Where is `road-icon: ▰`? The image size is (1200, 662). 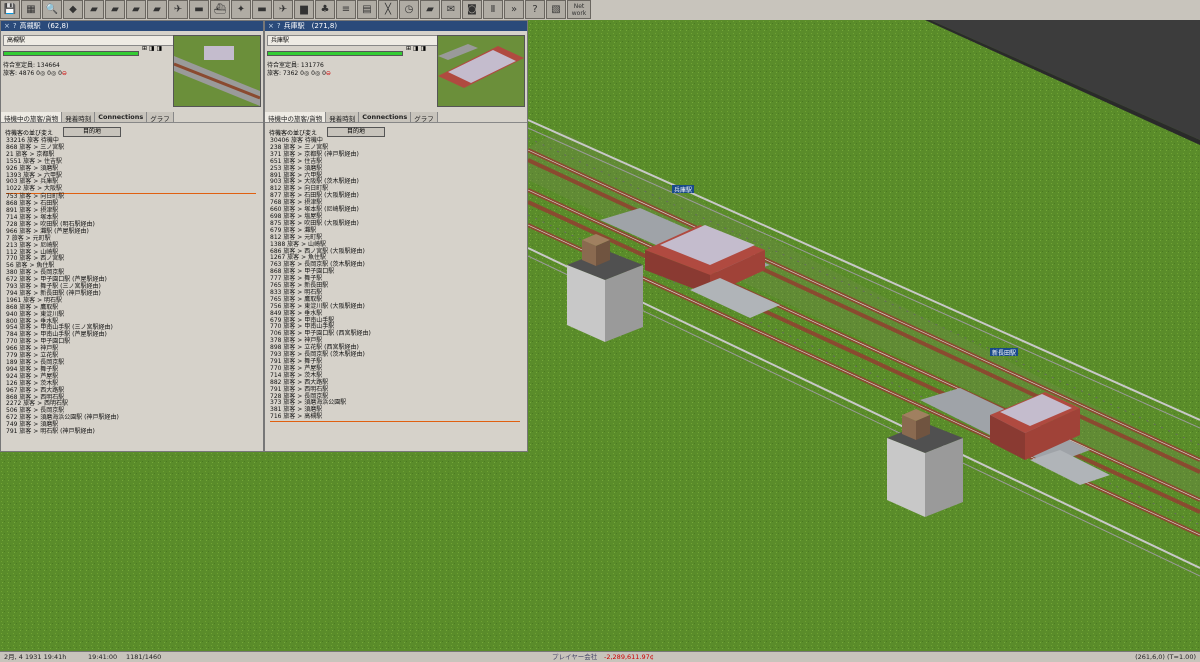
road-icon: ▰ is located at coordinates (94, 9).